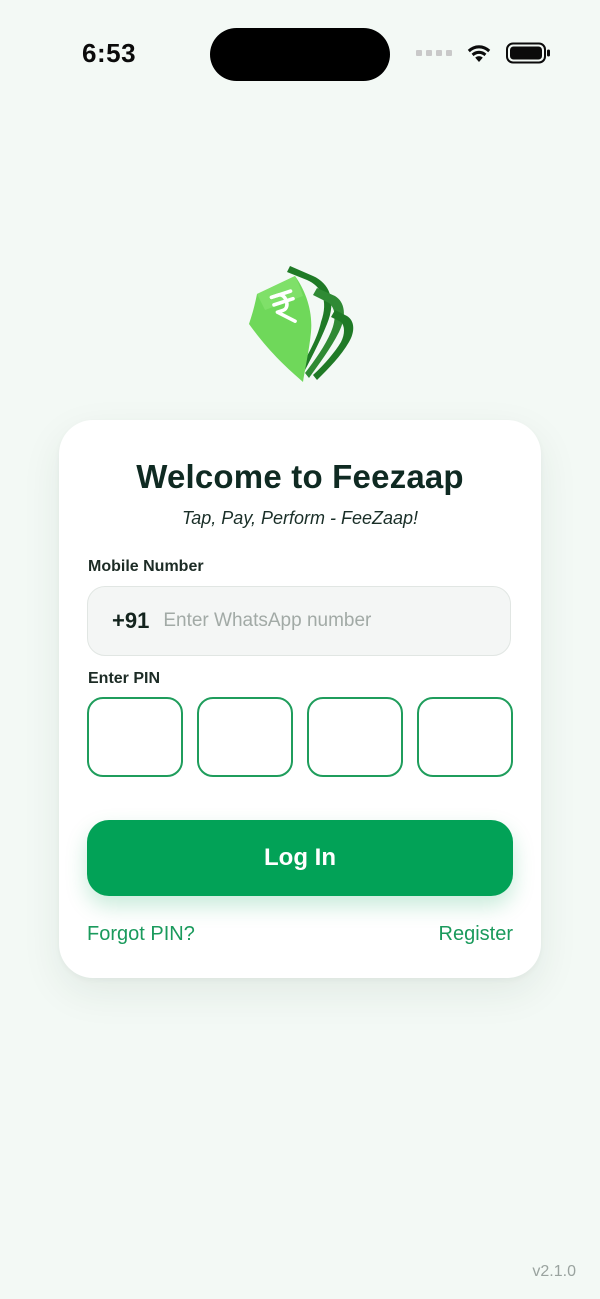 This screenshot has height=1299, width=600. Describe the element at coordinates (554, 1271) in the screenshot. I see `app-version: v2.1.0` at that location.